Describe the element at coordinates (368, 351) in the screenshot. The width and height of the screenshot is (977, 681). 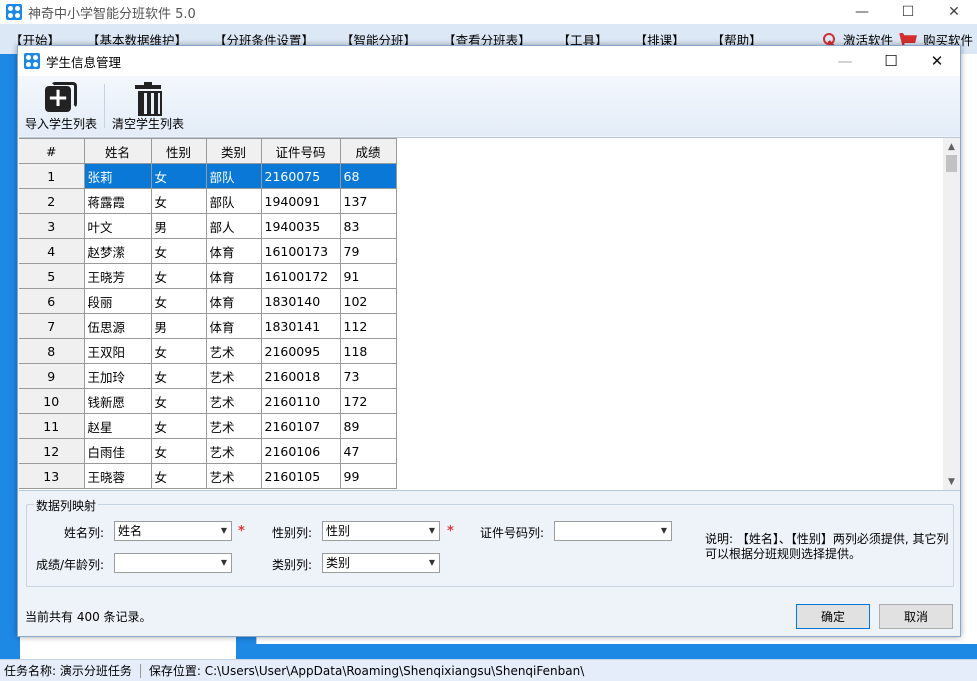
I see `score-cell: 118` at that location.